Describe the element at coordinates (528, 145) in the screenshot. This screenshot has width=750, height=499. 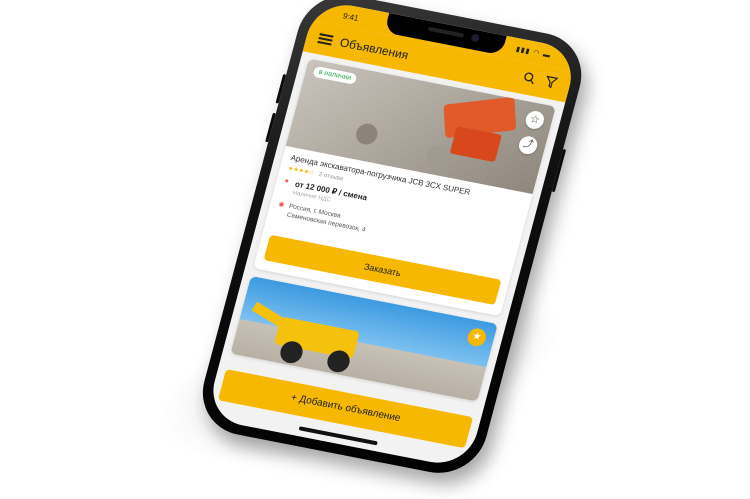
I see `share-icon: ⤴` at that location.